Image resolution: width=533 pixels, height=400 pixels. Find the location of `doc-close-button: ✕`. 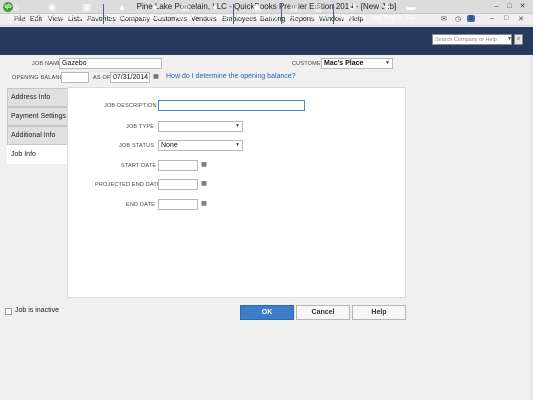

doc-close-button: ✕ is located at coordinates (521, 19).